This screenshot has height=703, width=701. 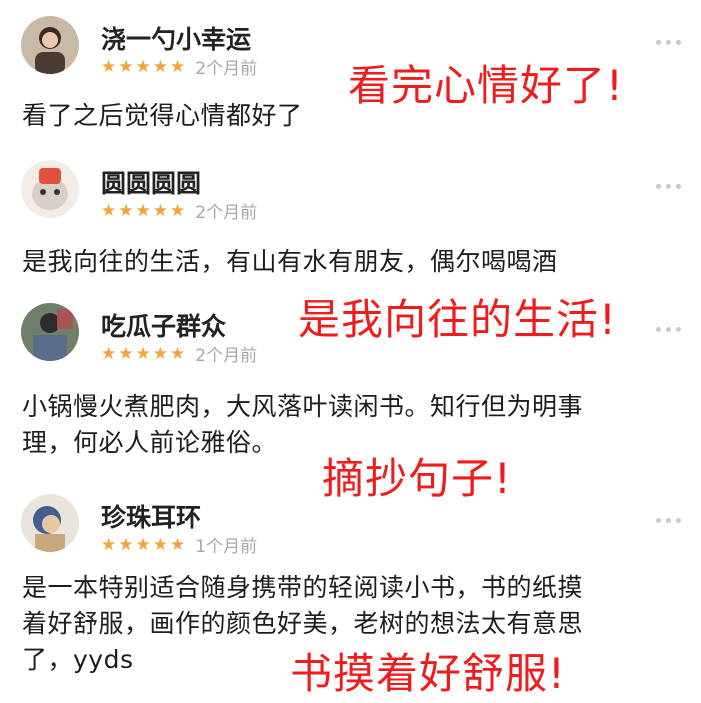 I want to click on username: 浇一勺小幸运, so click(x=176, y=38).